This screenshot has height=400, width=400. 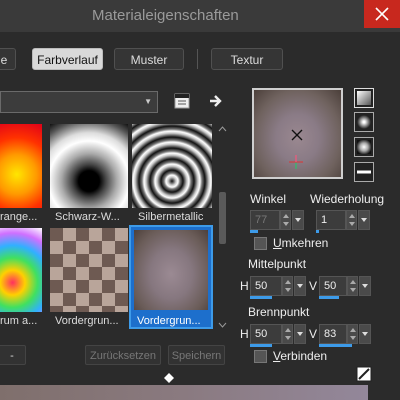 What do you see at coordinates (261, 334) in the screenshot?
I see `focus-h-value: 50` at bounding box center [261, 334].